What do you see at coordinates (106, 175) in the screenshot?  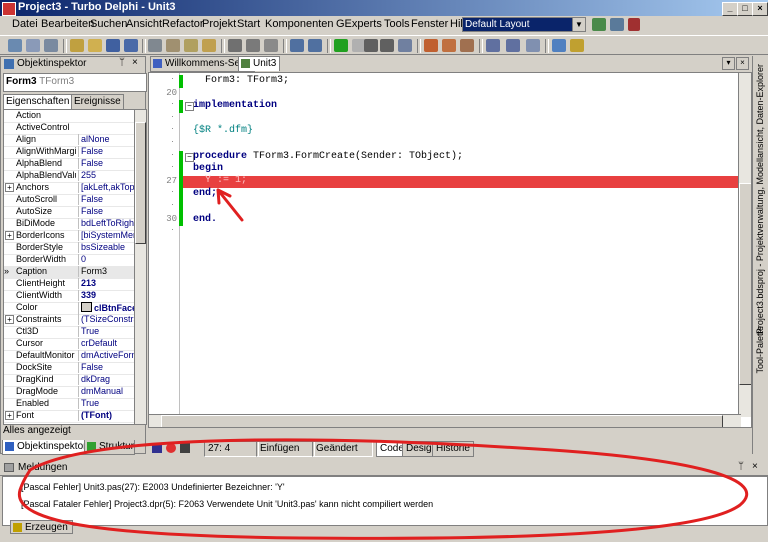 I see `property-value: 255` at bounding box center [106, 175].